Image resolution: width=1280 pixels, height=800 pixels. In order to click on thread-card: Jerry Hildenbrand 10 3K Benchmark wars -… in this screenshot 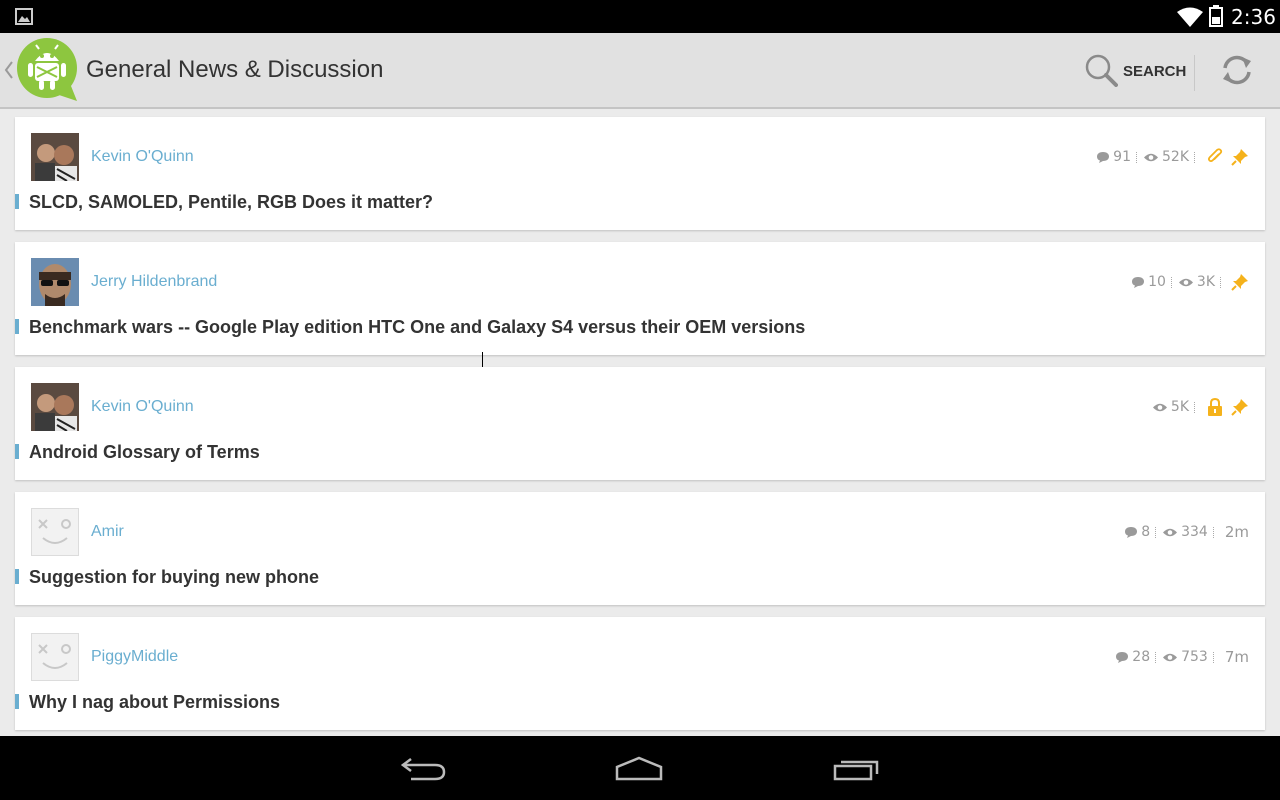, I will do `click(640, 298)`.